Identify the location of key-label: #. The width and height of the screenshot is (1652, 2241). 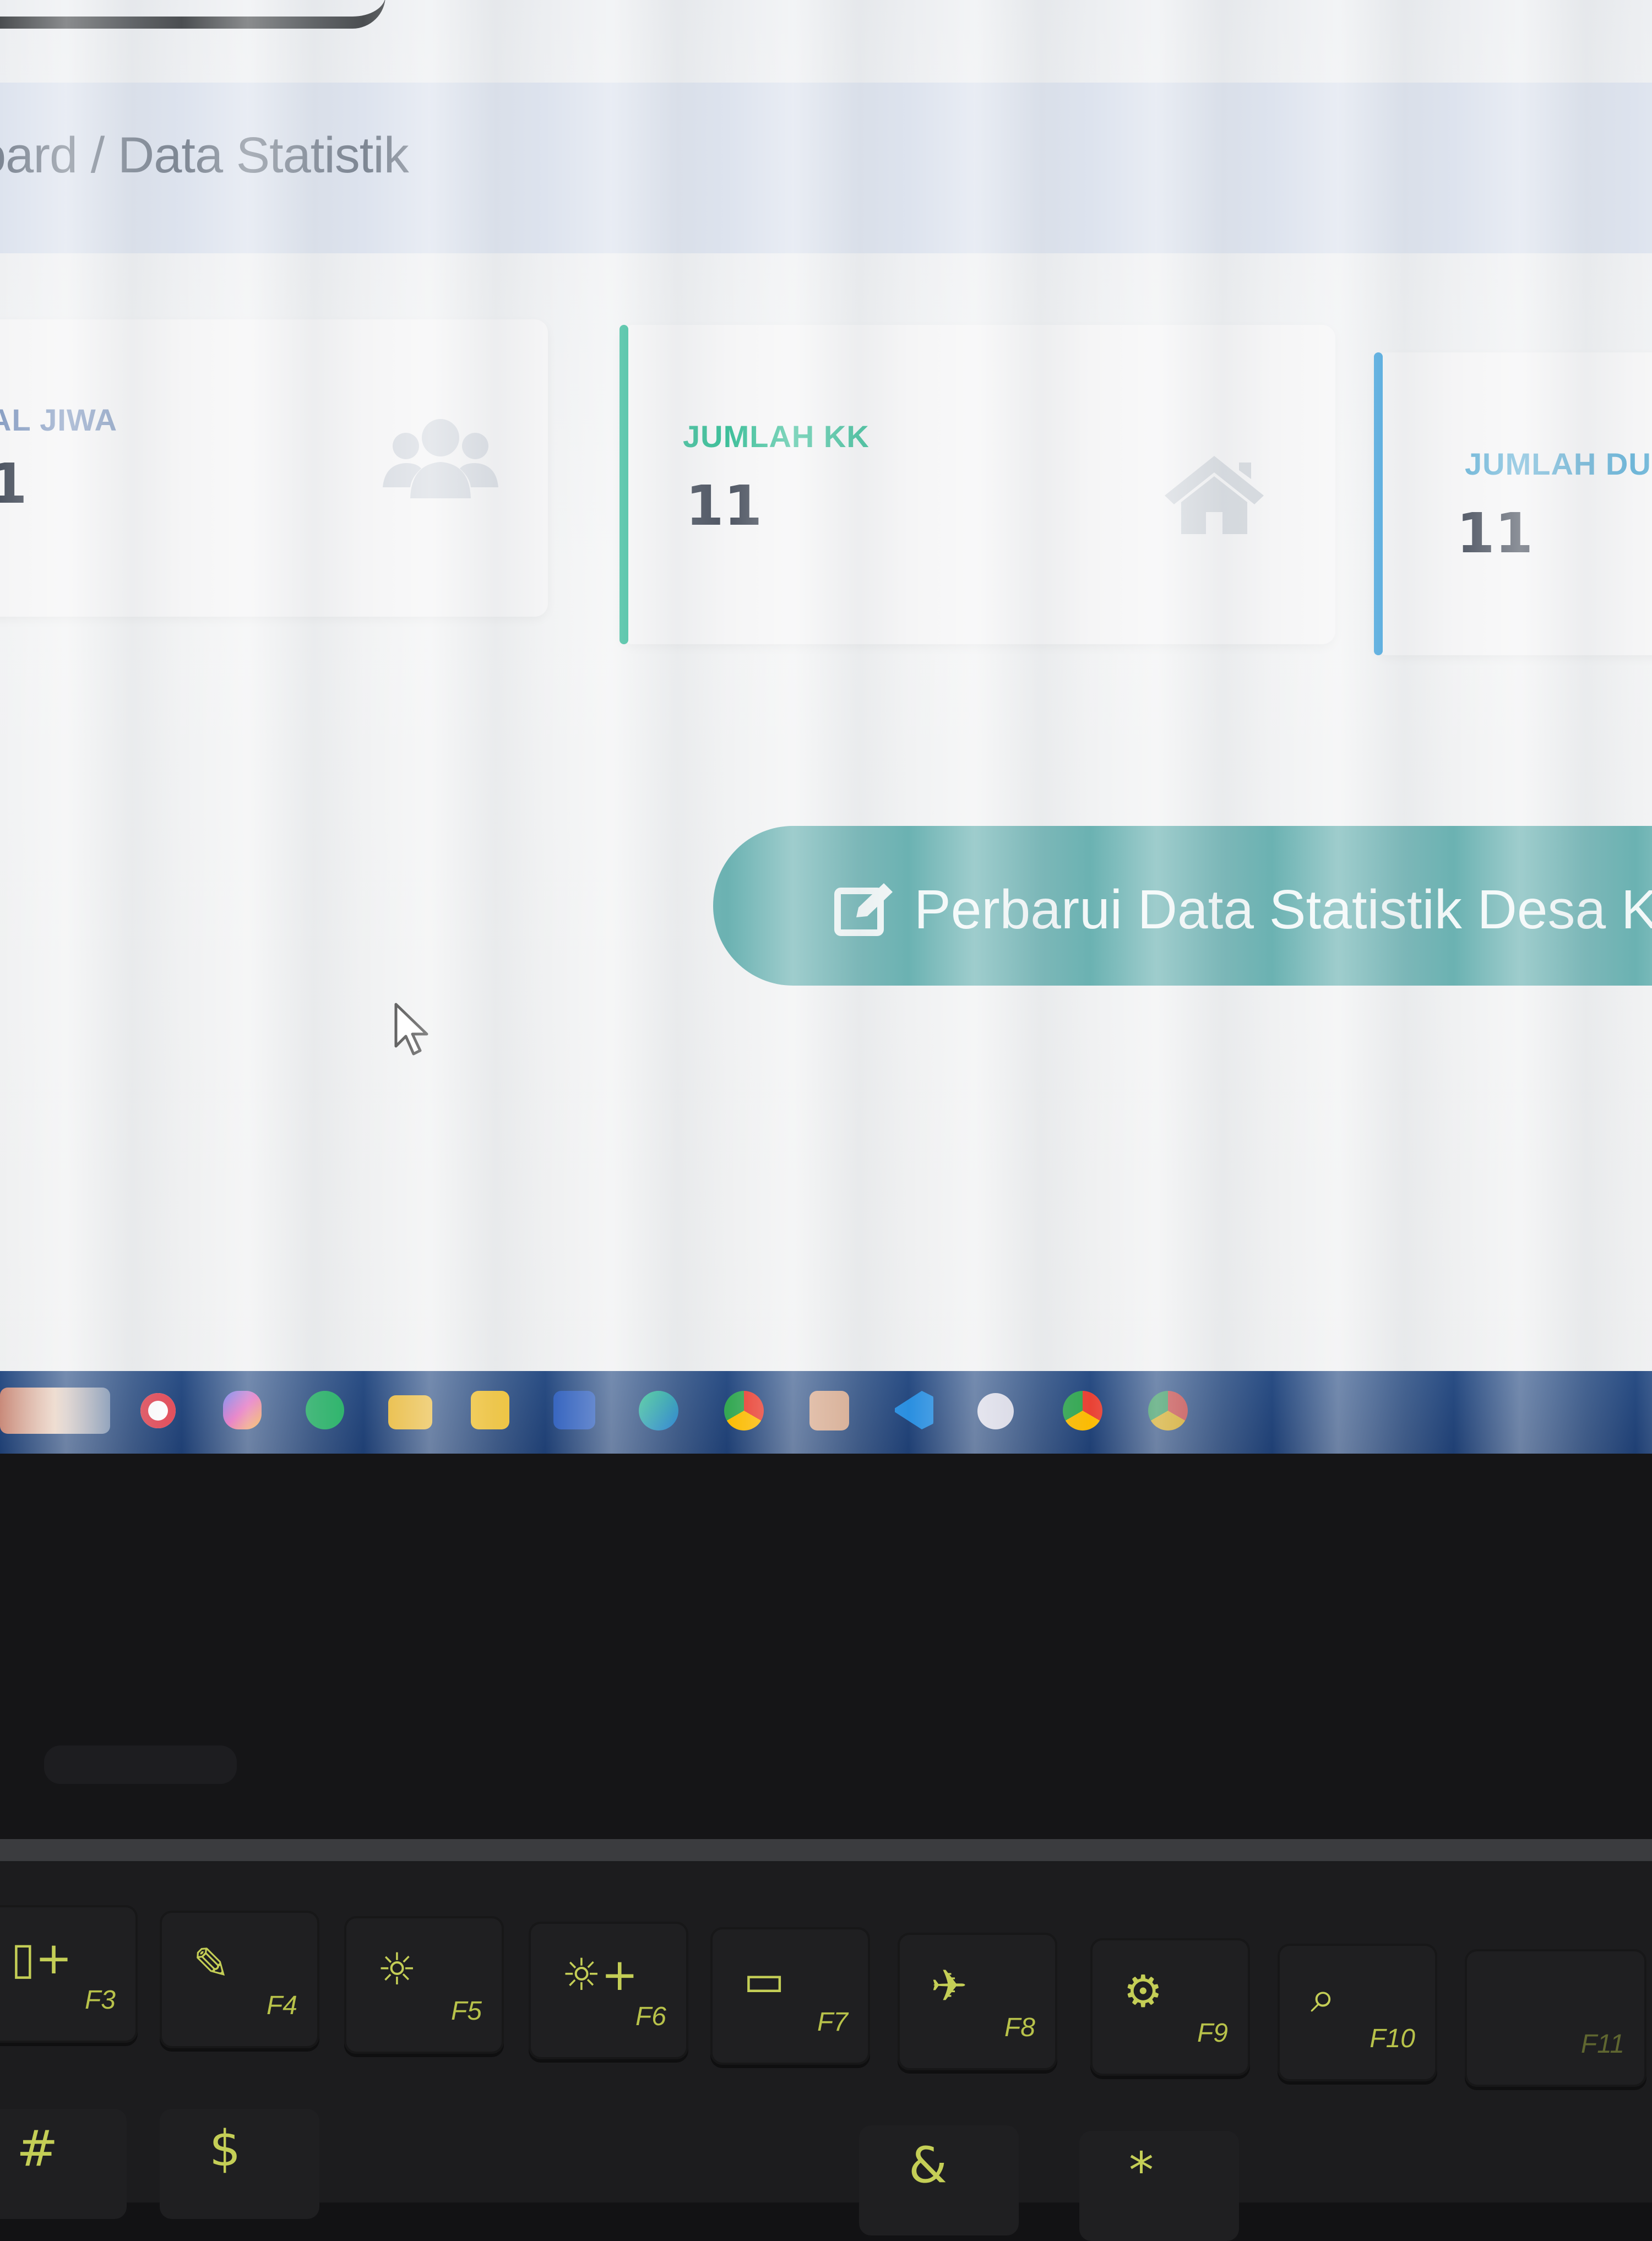
(37, 2149).